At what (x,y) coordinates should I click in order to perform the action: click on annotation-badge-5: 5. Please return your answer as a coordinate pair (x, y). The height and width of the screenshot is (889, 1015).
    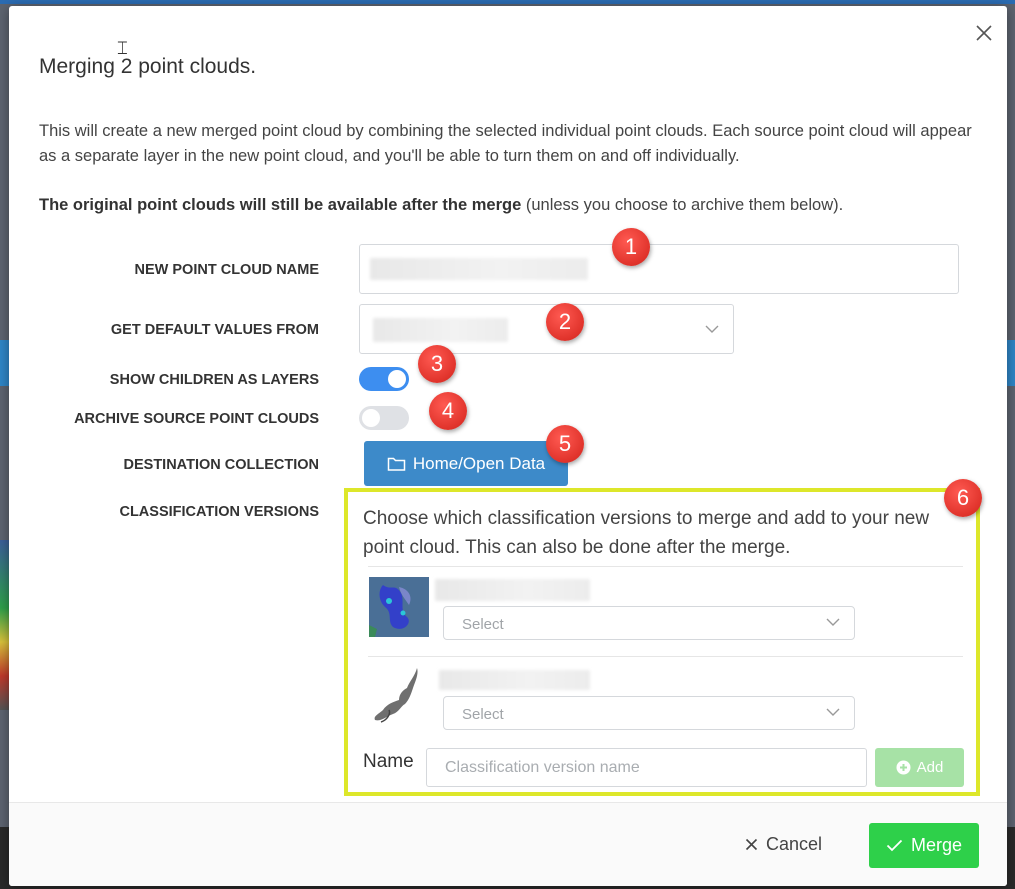
    Looking at the image, I should click on (565, 444).